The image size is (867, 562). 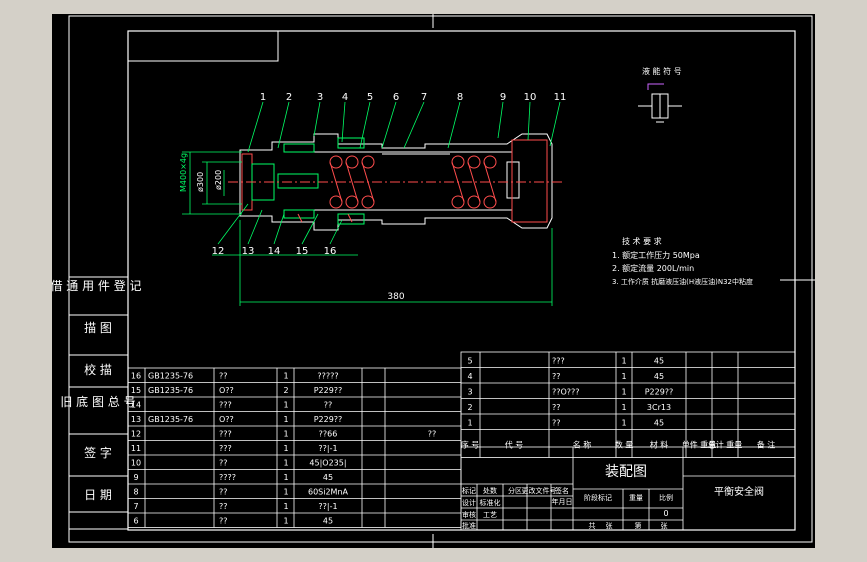 What do you see at coordinates (413, 97) in the screenshot?
I see `top-callouts: 1 2 3 4 5 6 7 8 9 10 11` at bounding box center [413, 97].